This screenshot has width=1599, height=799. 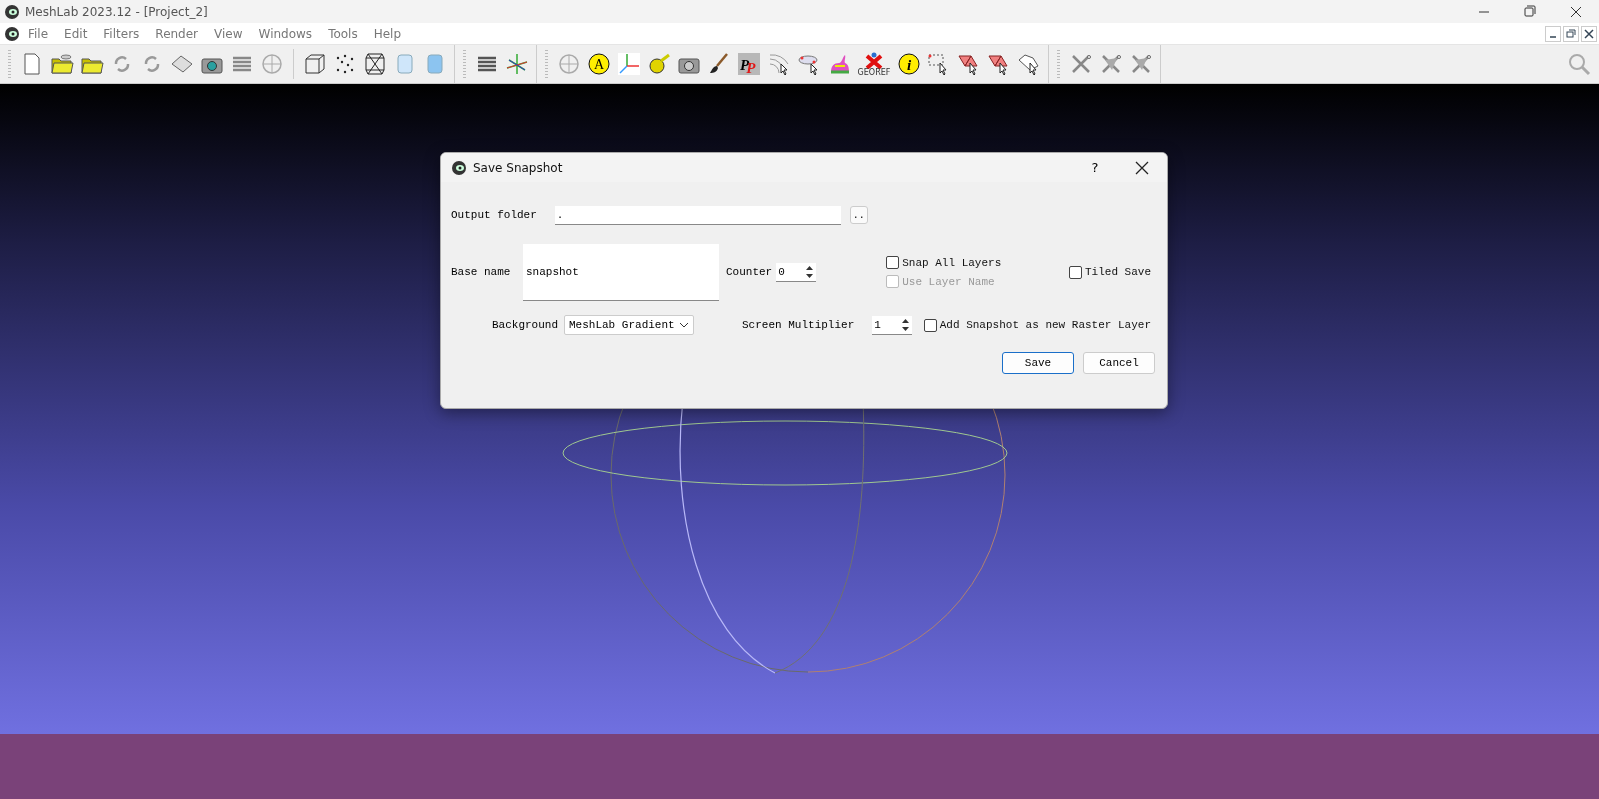 I want to click on help-button: ?, so click(x=1095, y=167).